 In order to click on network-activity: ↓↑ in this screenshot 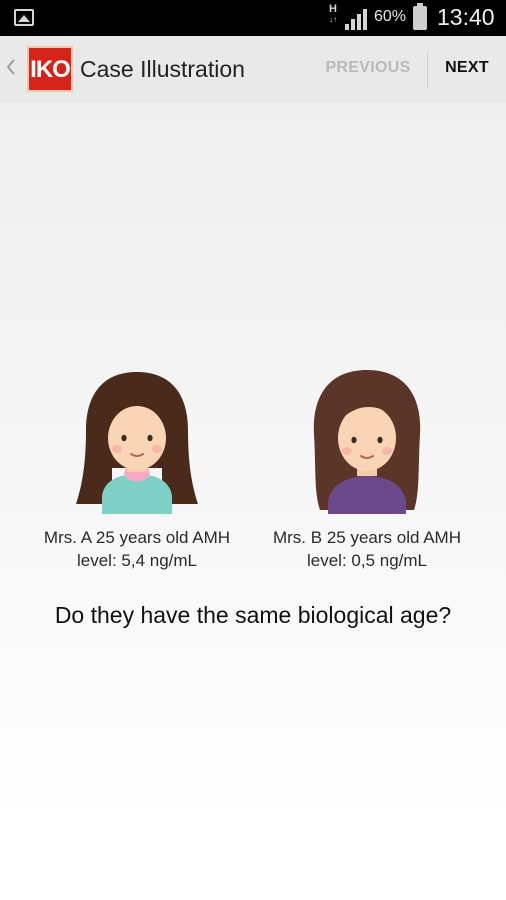, I will do `click(333, 19)`.